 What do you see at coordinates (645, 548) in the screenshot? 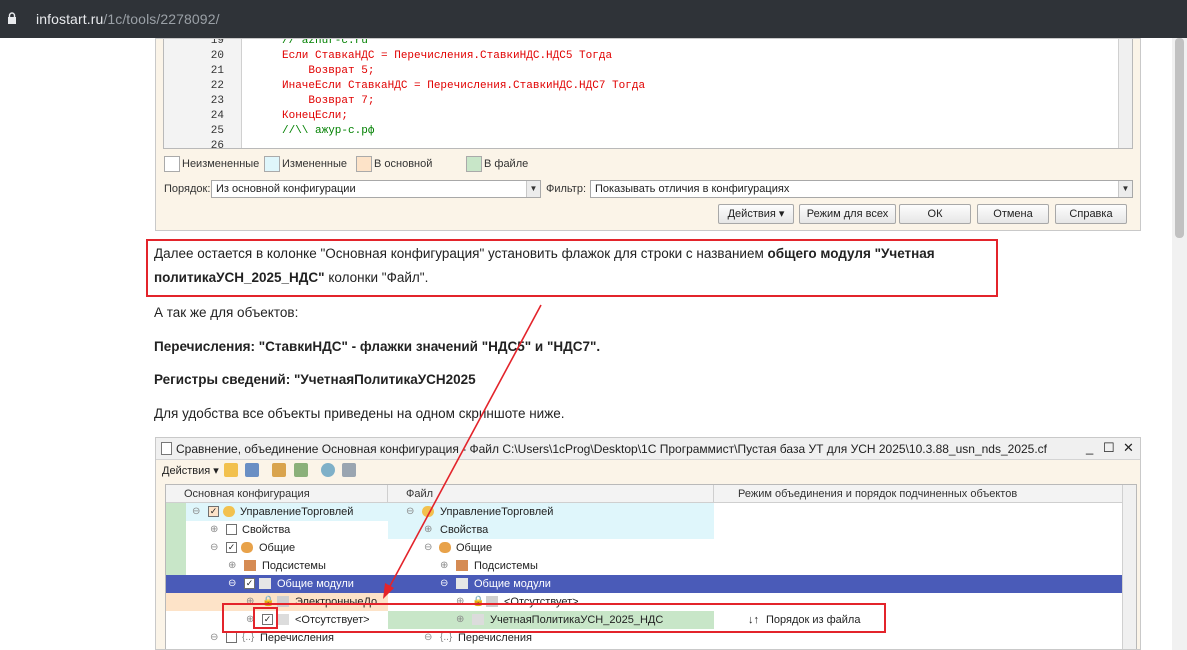
I see `tree-row: ⊖ ✓ Общие ⊖ Общие` at bounding box center [645, 548].